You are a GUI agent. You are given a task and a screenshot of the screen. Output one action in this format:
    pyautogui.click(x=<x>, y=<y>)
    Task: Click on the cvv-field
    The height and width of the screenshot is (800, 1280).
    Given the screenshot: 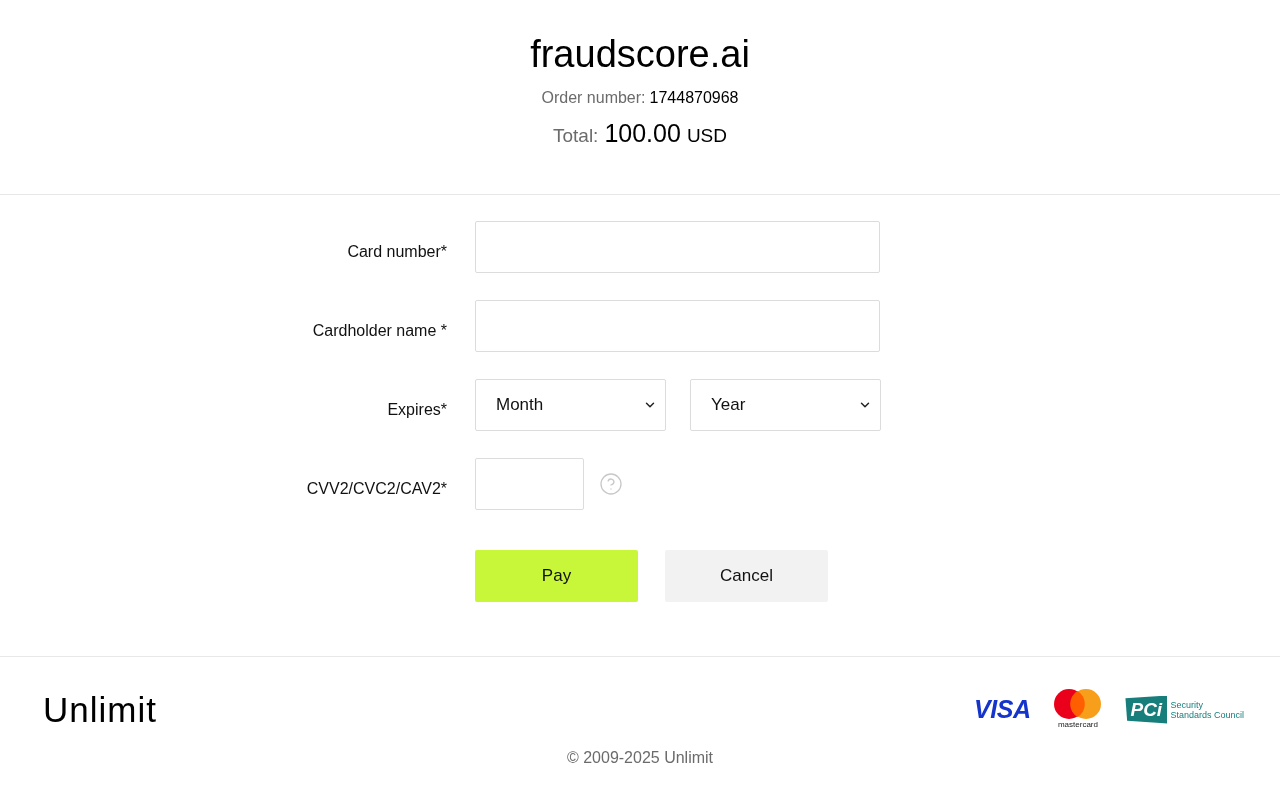 What is the action you would take?
    pyautogui.click(x=529, y=484)
    